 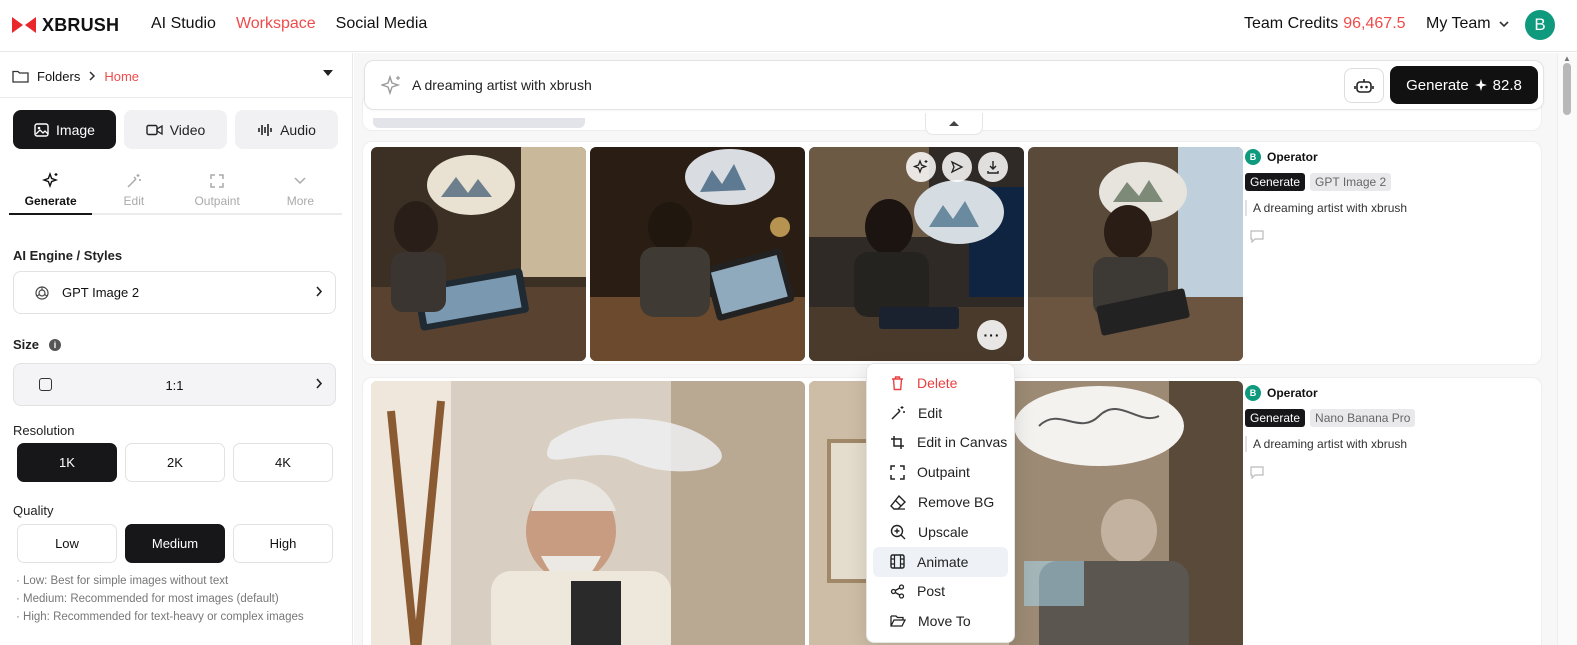 I want to click on user-avatar: B, so click(x=1540, y=25).